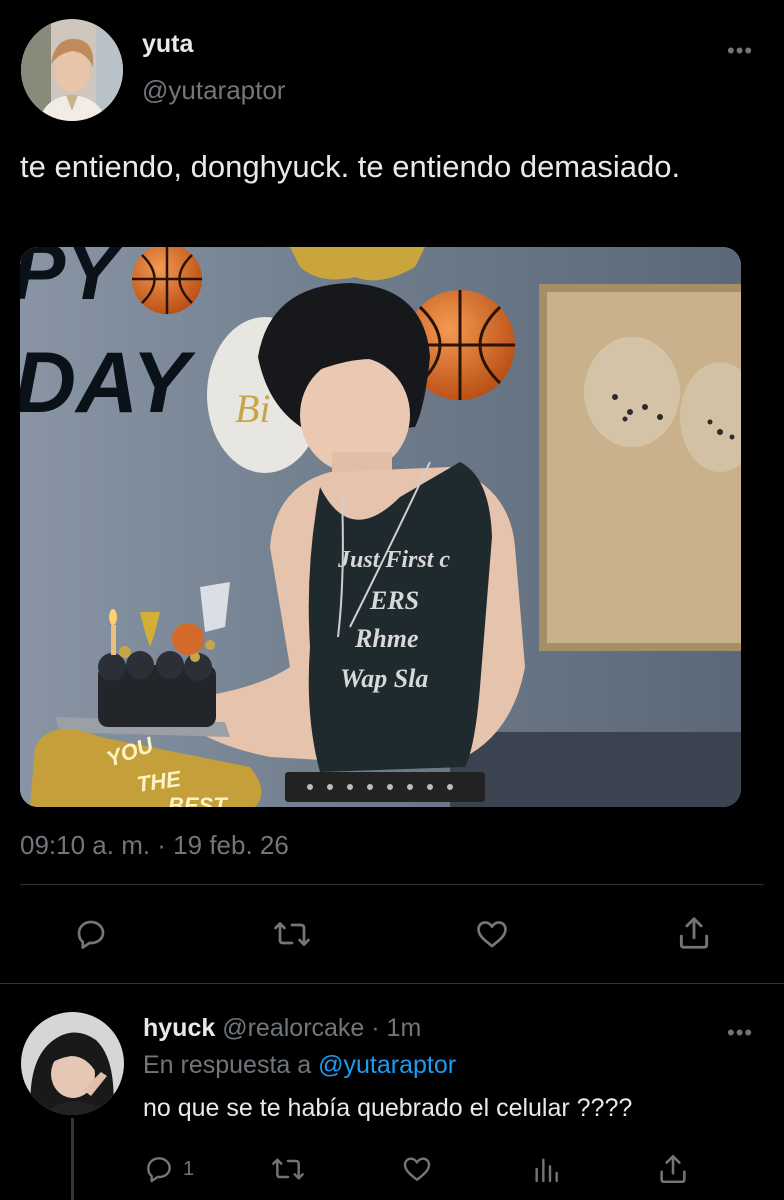  I want to click on views-icon, so click(546, 1170).